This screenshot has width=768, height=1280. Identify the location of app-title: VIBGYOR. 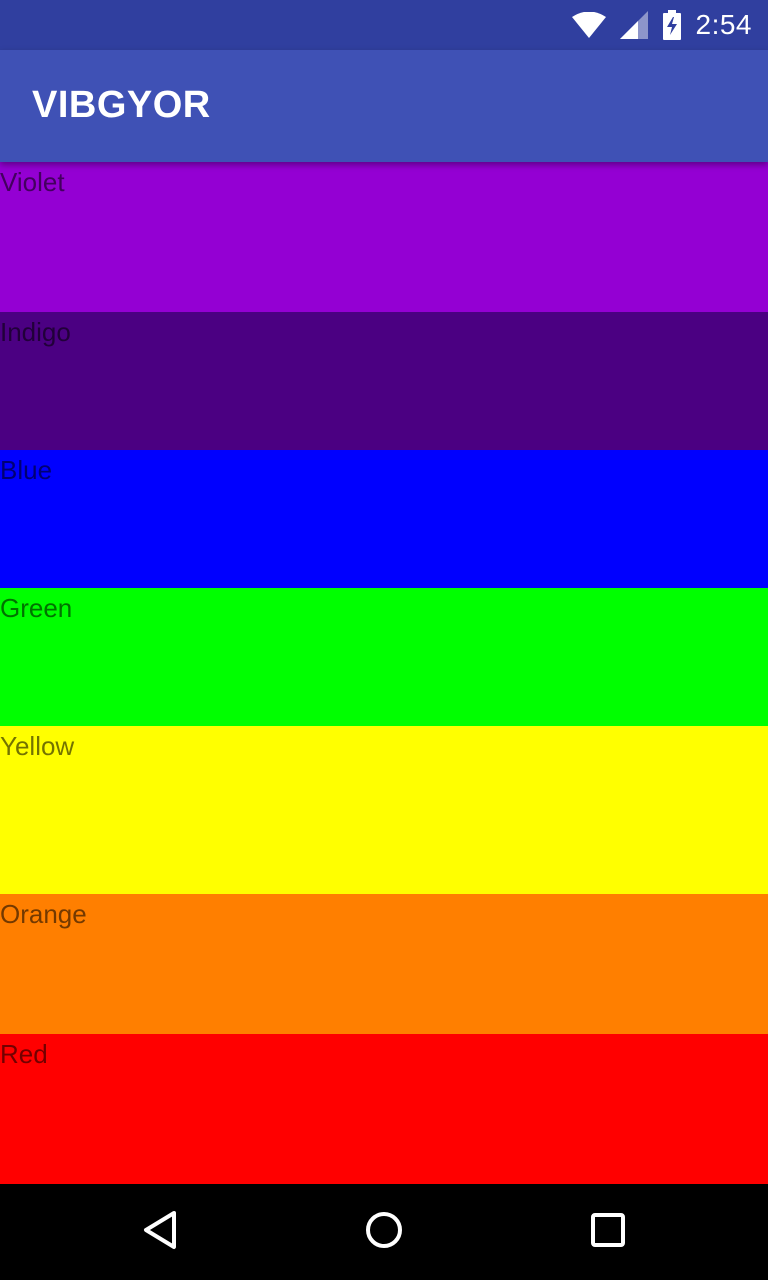
(121, 105).